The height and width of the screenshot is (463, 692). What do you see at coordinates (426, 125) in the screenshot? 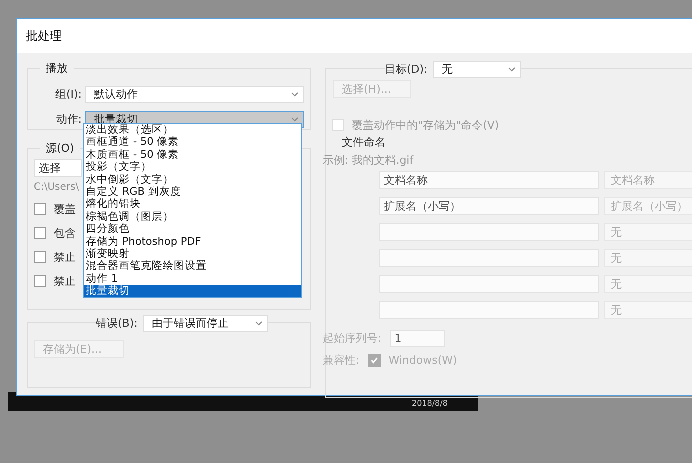
I see `checkbox-label: 覆盖动作中的"存储为"命令(V)` at bounding box center [426, 125].